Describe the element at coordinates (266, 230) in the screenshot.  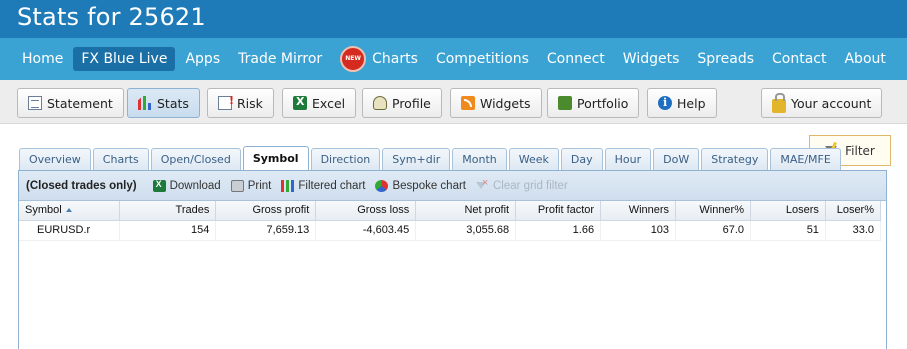
I see `cell-gross-profit: 7,659.13` at that location.